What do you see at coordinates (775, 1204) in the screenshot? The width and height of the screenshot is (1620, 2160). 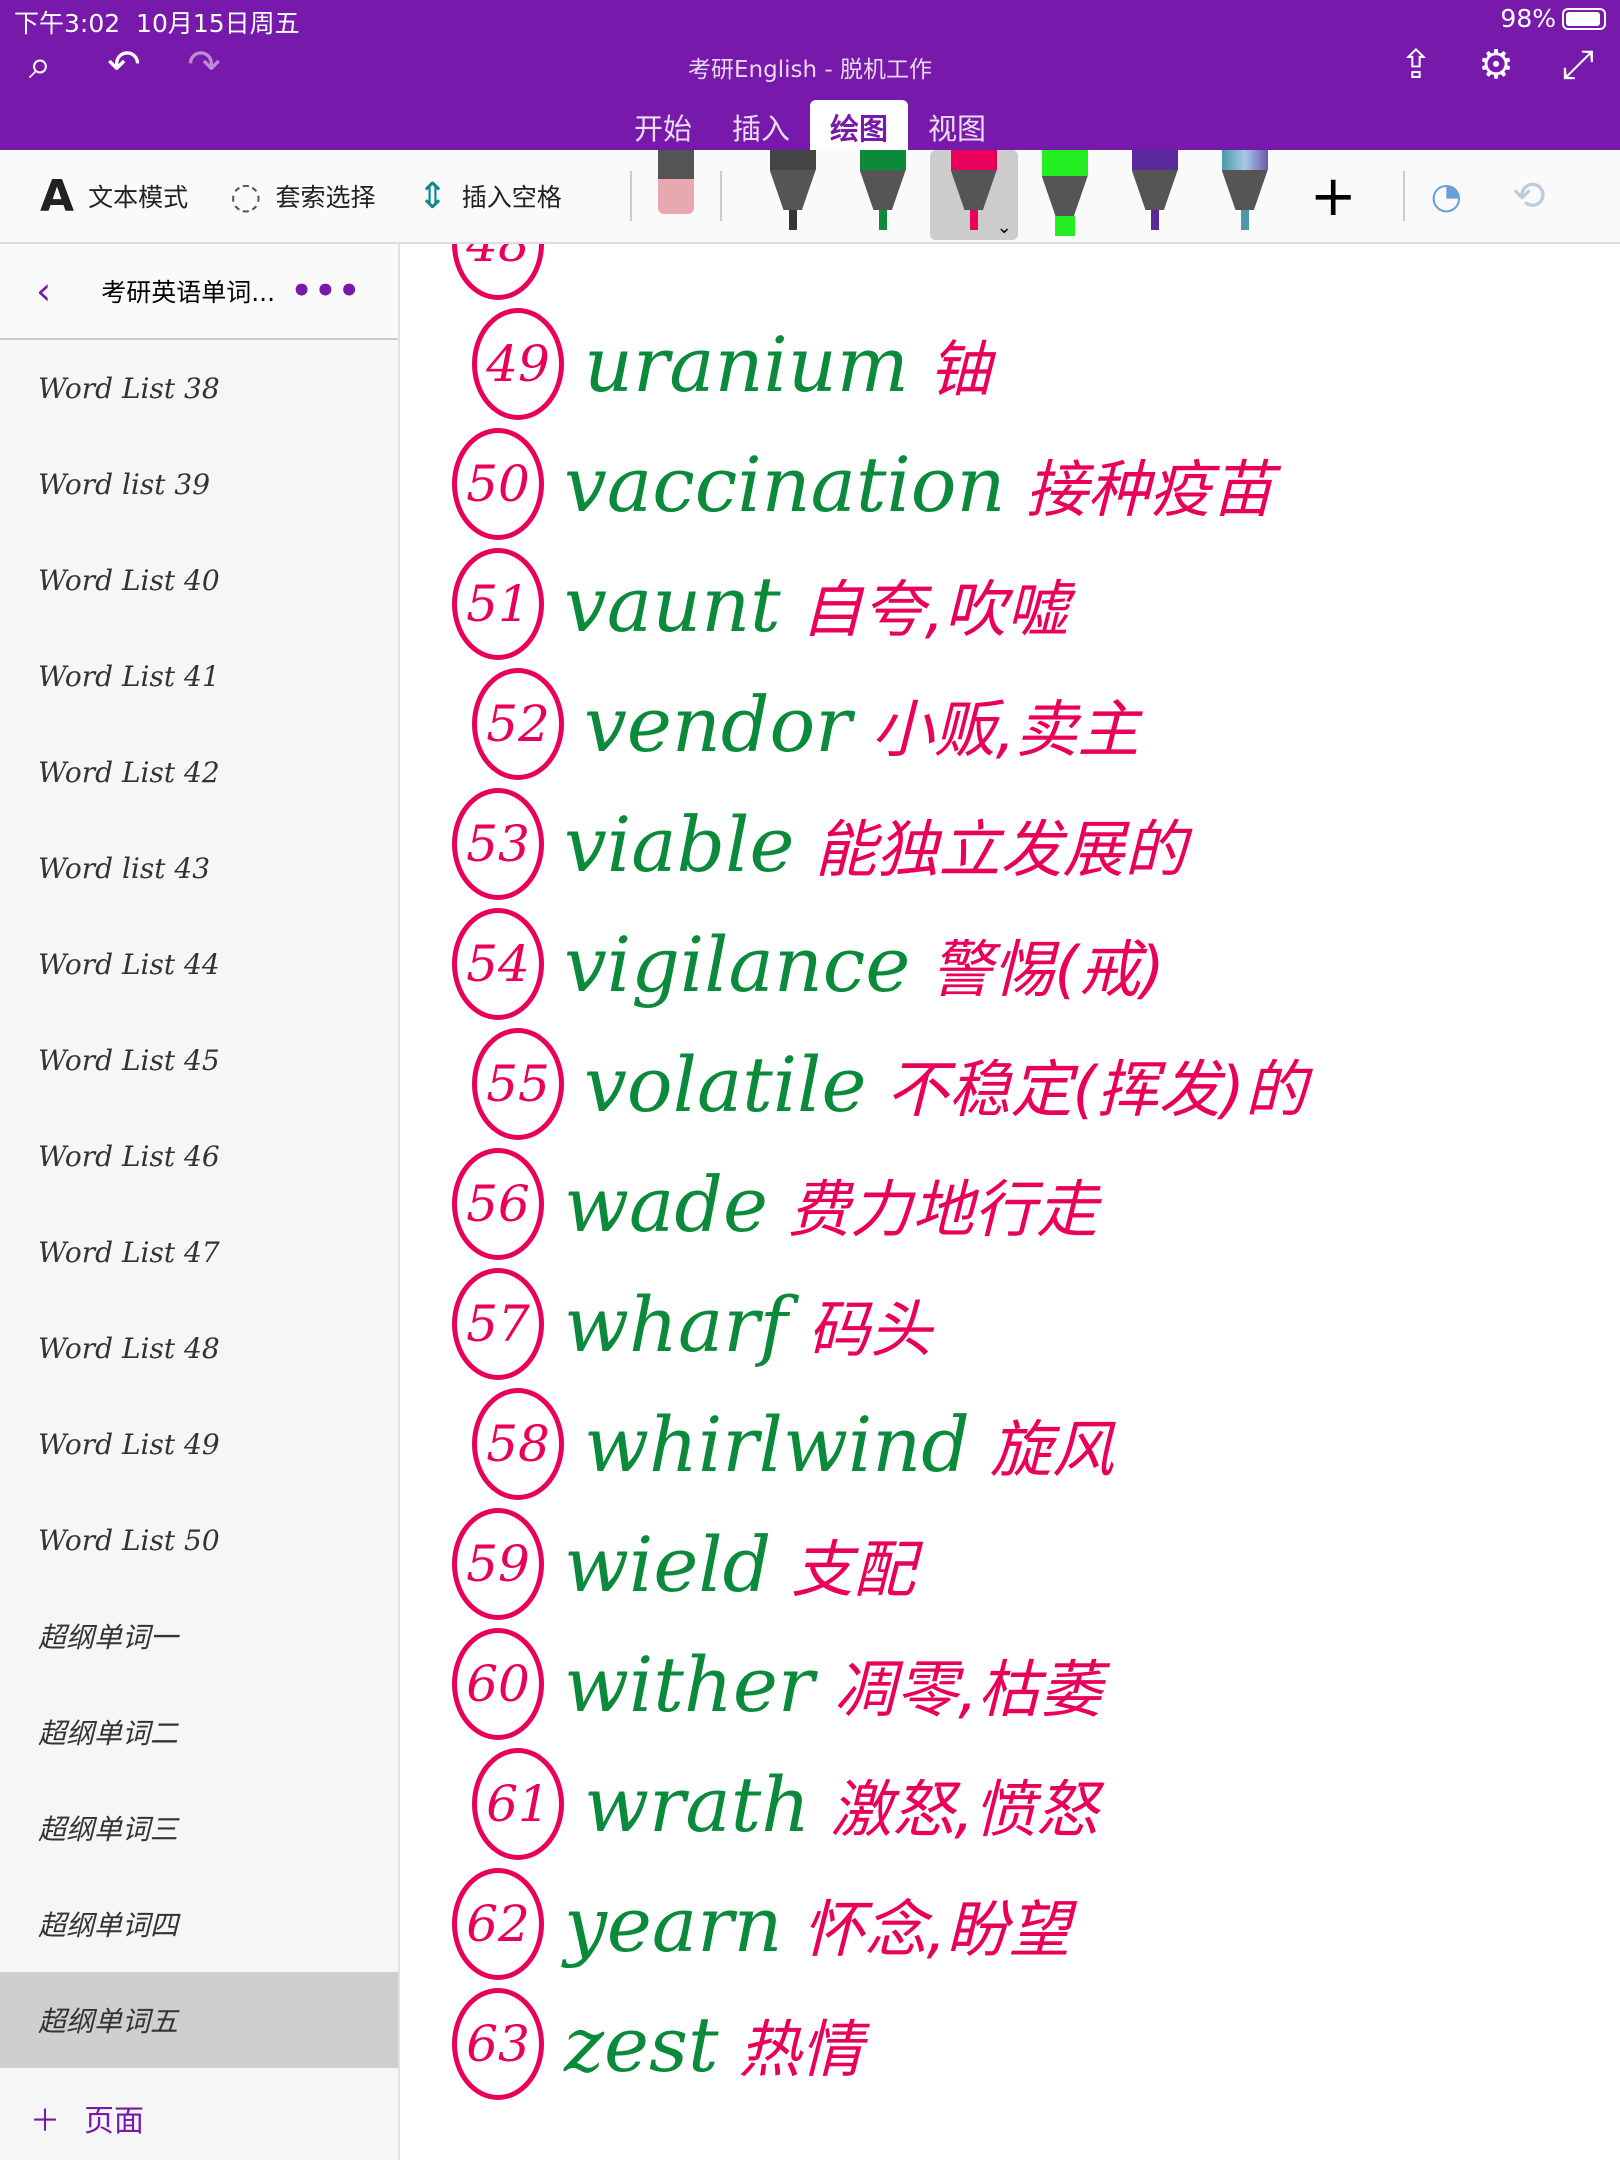 I see `word-entry: 56 wade 费力地行走` at bounding box center [775, 1204].